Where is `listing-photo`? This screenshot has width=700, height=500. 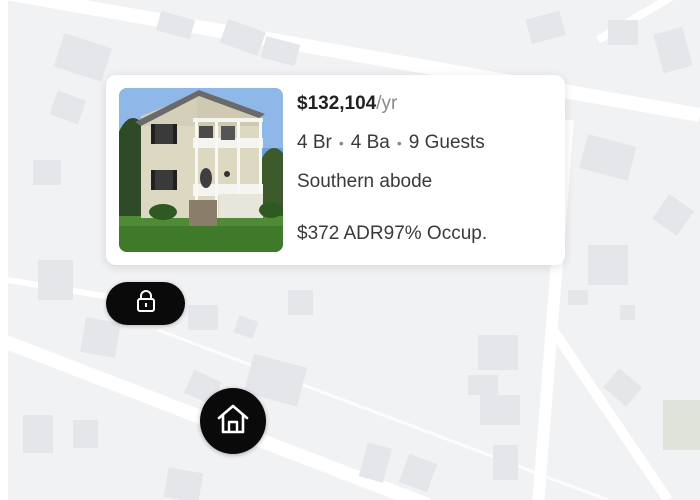 listing-photo is located at coordinates (201, 170).